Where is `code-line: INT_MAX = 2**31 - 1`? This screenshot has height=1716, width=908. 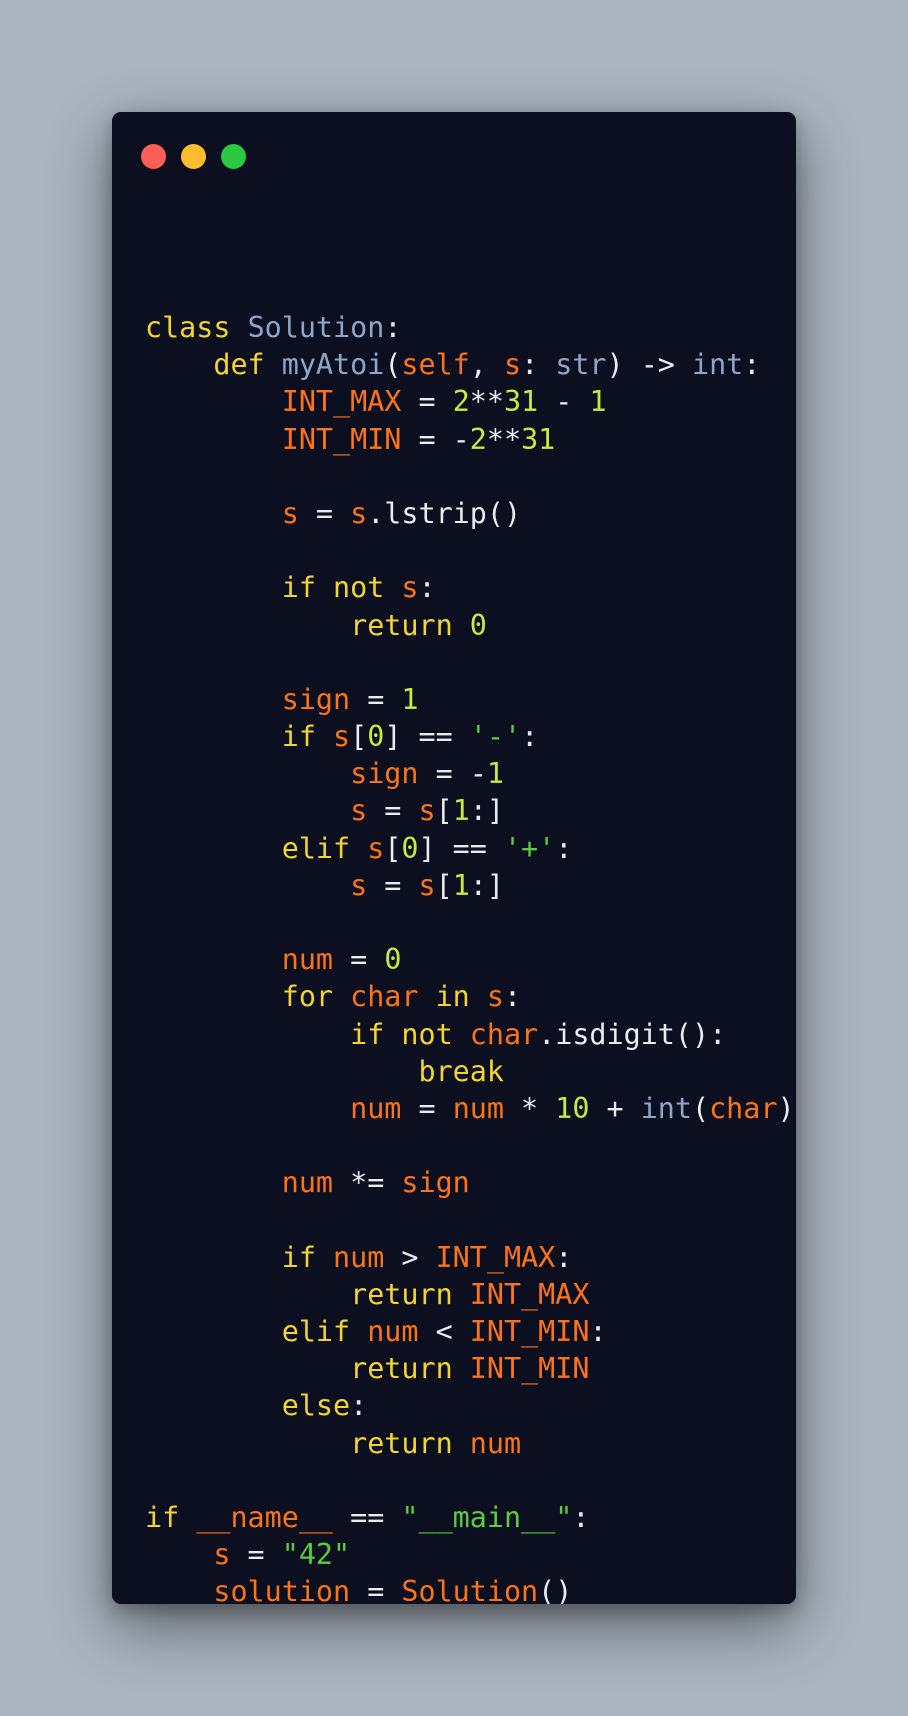 code-line: INT_MAX = 2**31 - 1 is located at coordinates (470, 401).